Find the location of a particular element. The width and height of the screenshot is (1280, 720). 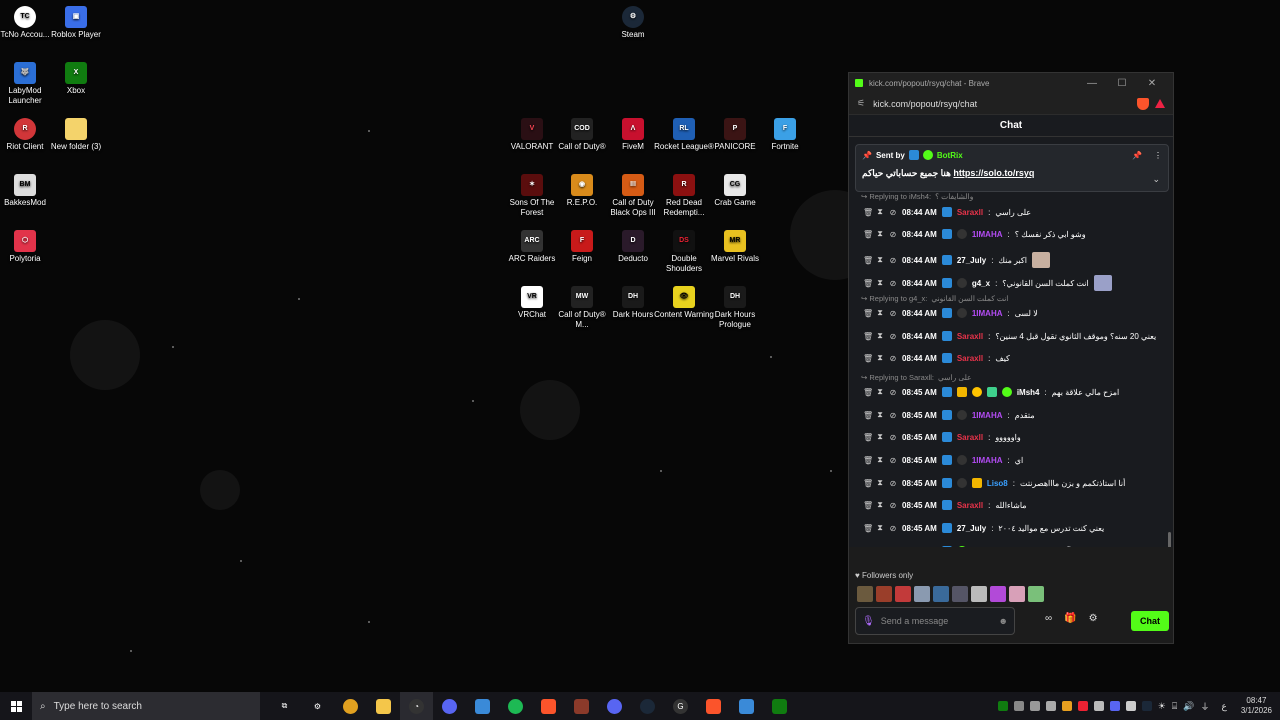

message-input: 🎙 Send a message ☻ is located at coordinates (935, 621).